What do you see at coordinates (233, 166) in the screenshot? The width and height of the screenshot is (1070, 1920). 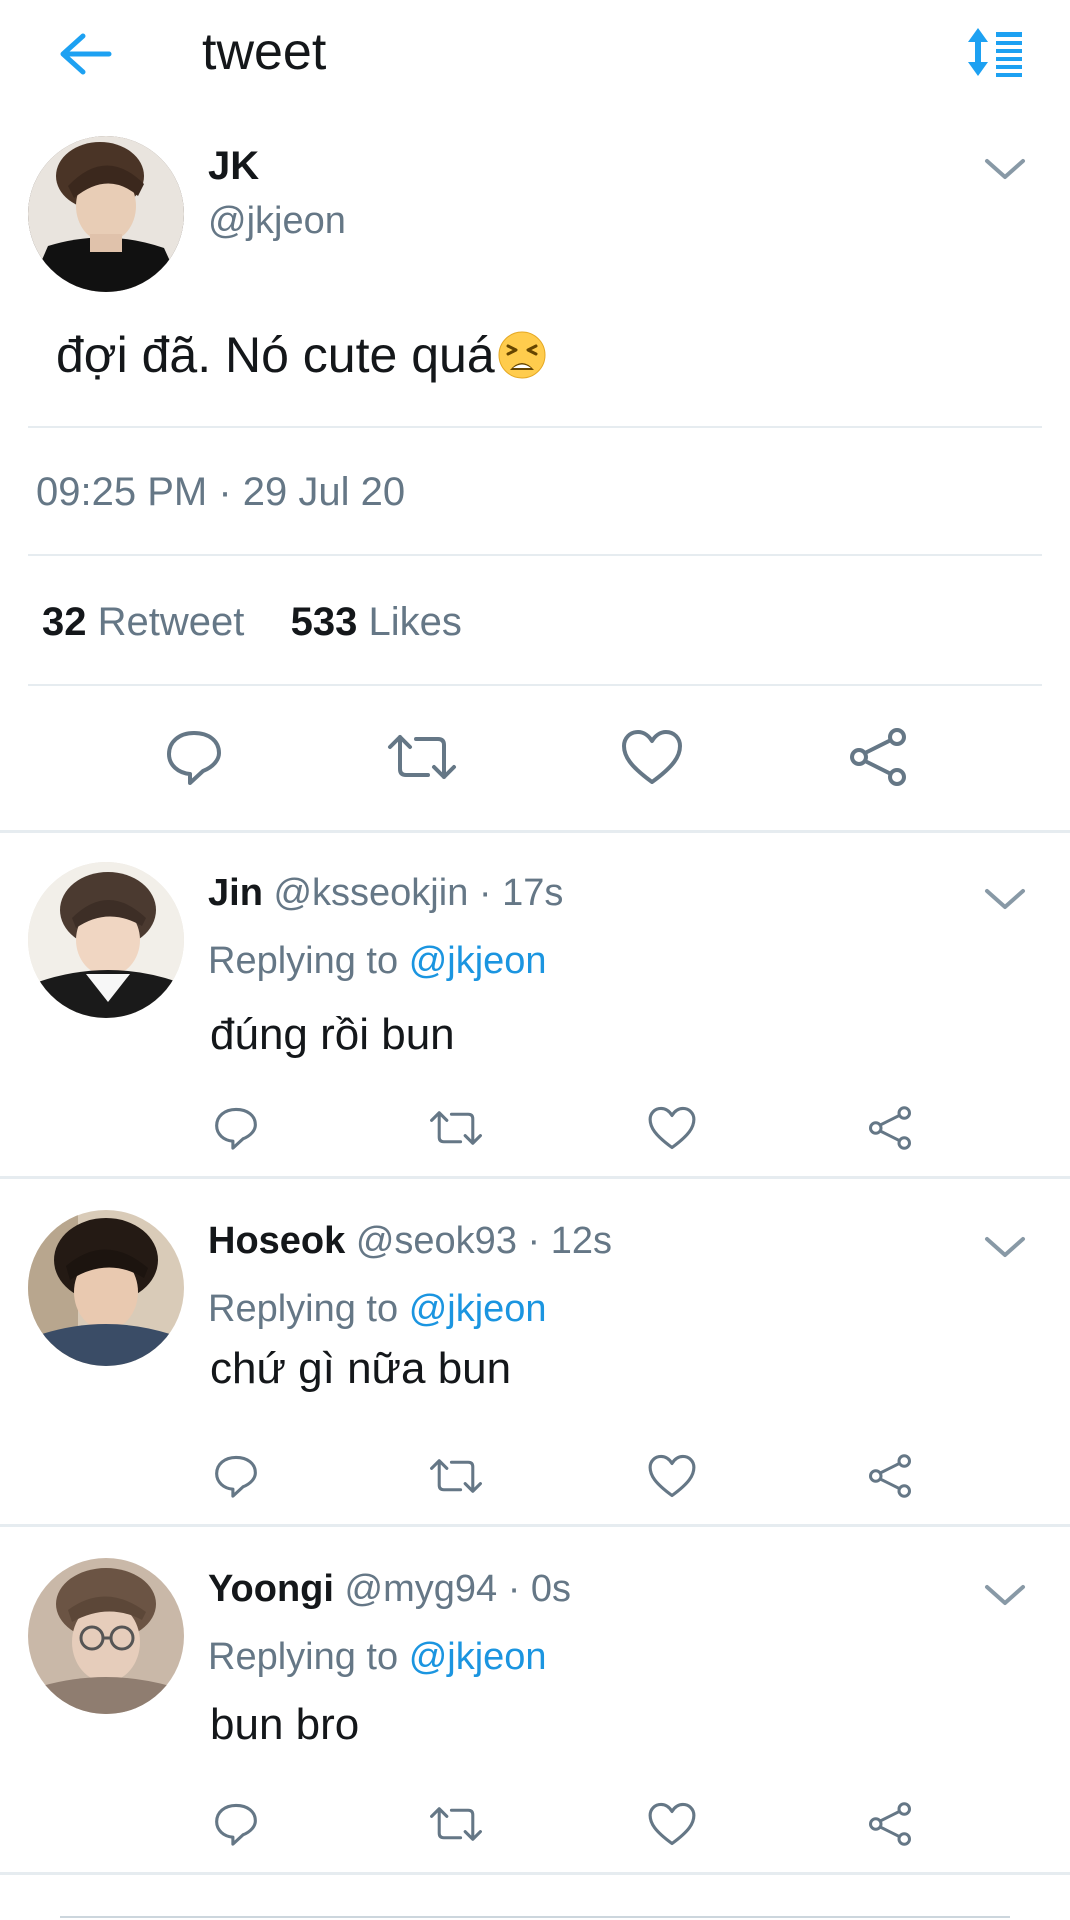 I see `author-name: JK` at bounding box center [233, 166].